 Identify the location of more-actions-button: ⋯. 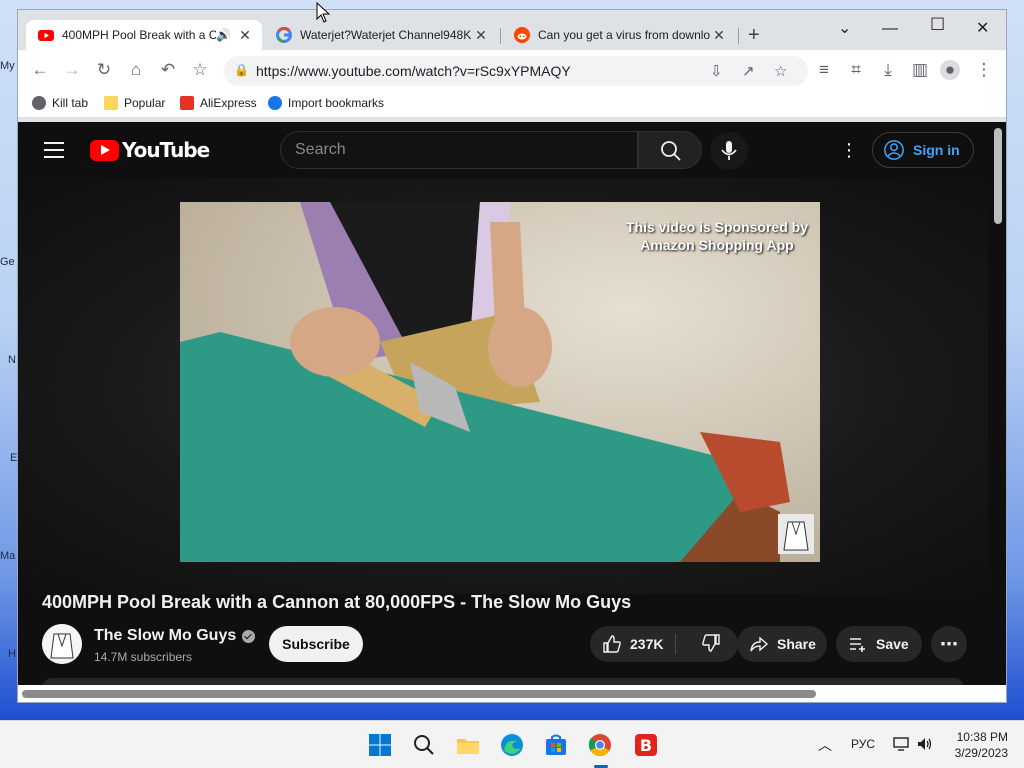
(949, 644).